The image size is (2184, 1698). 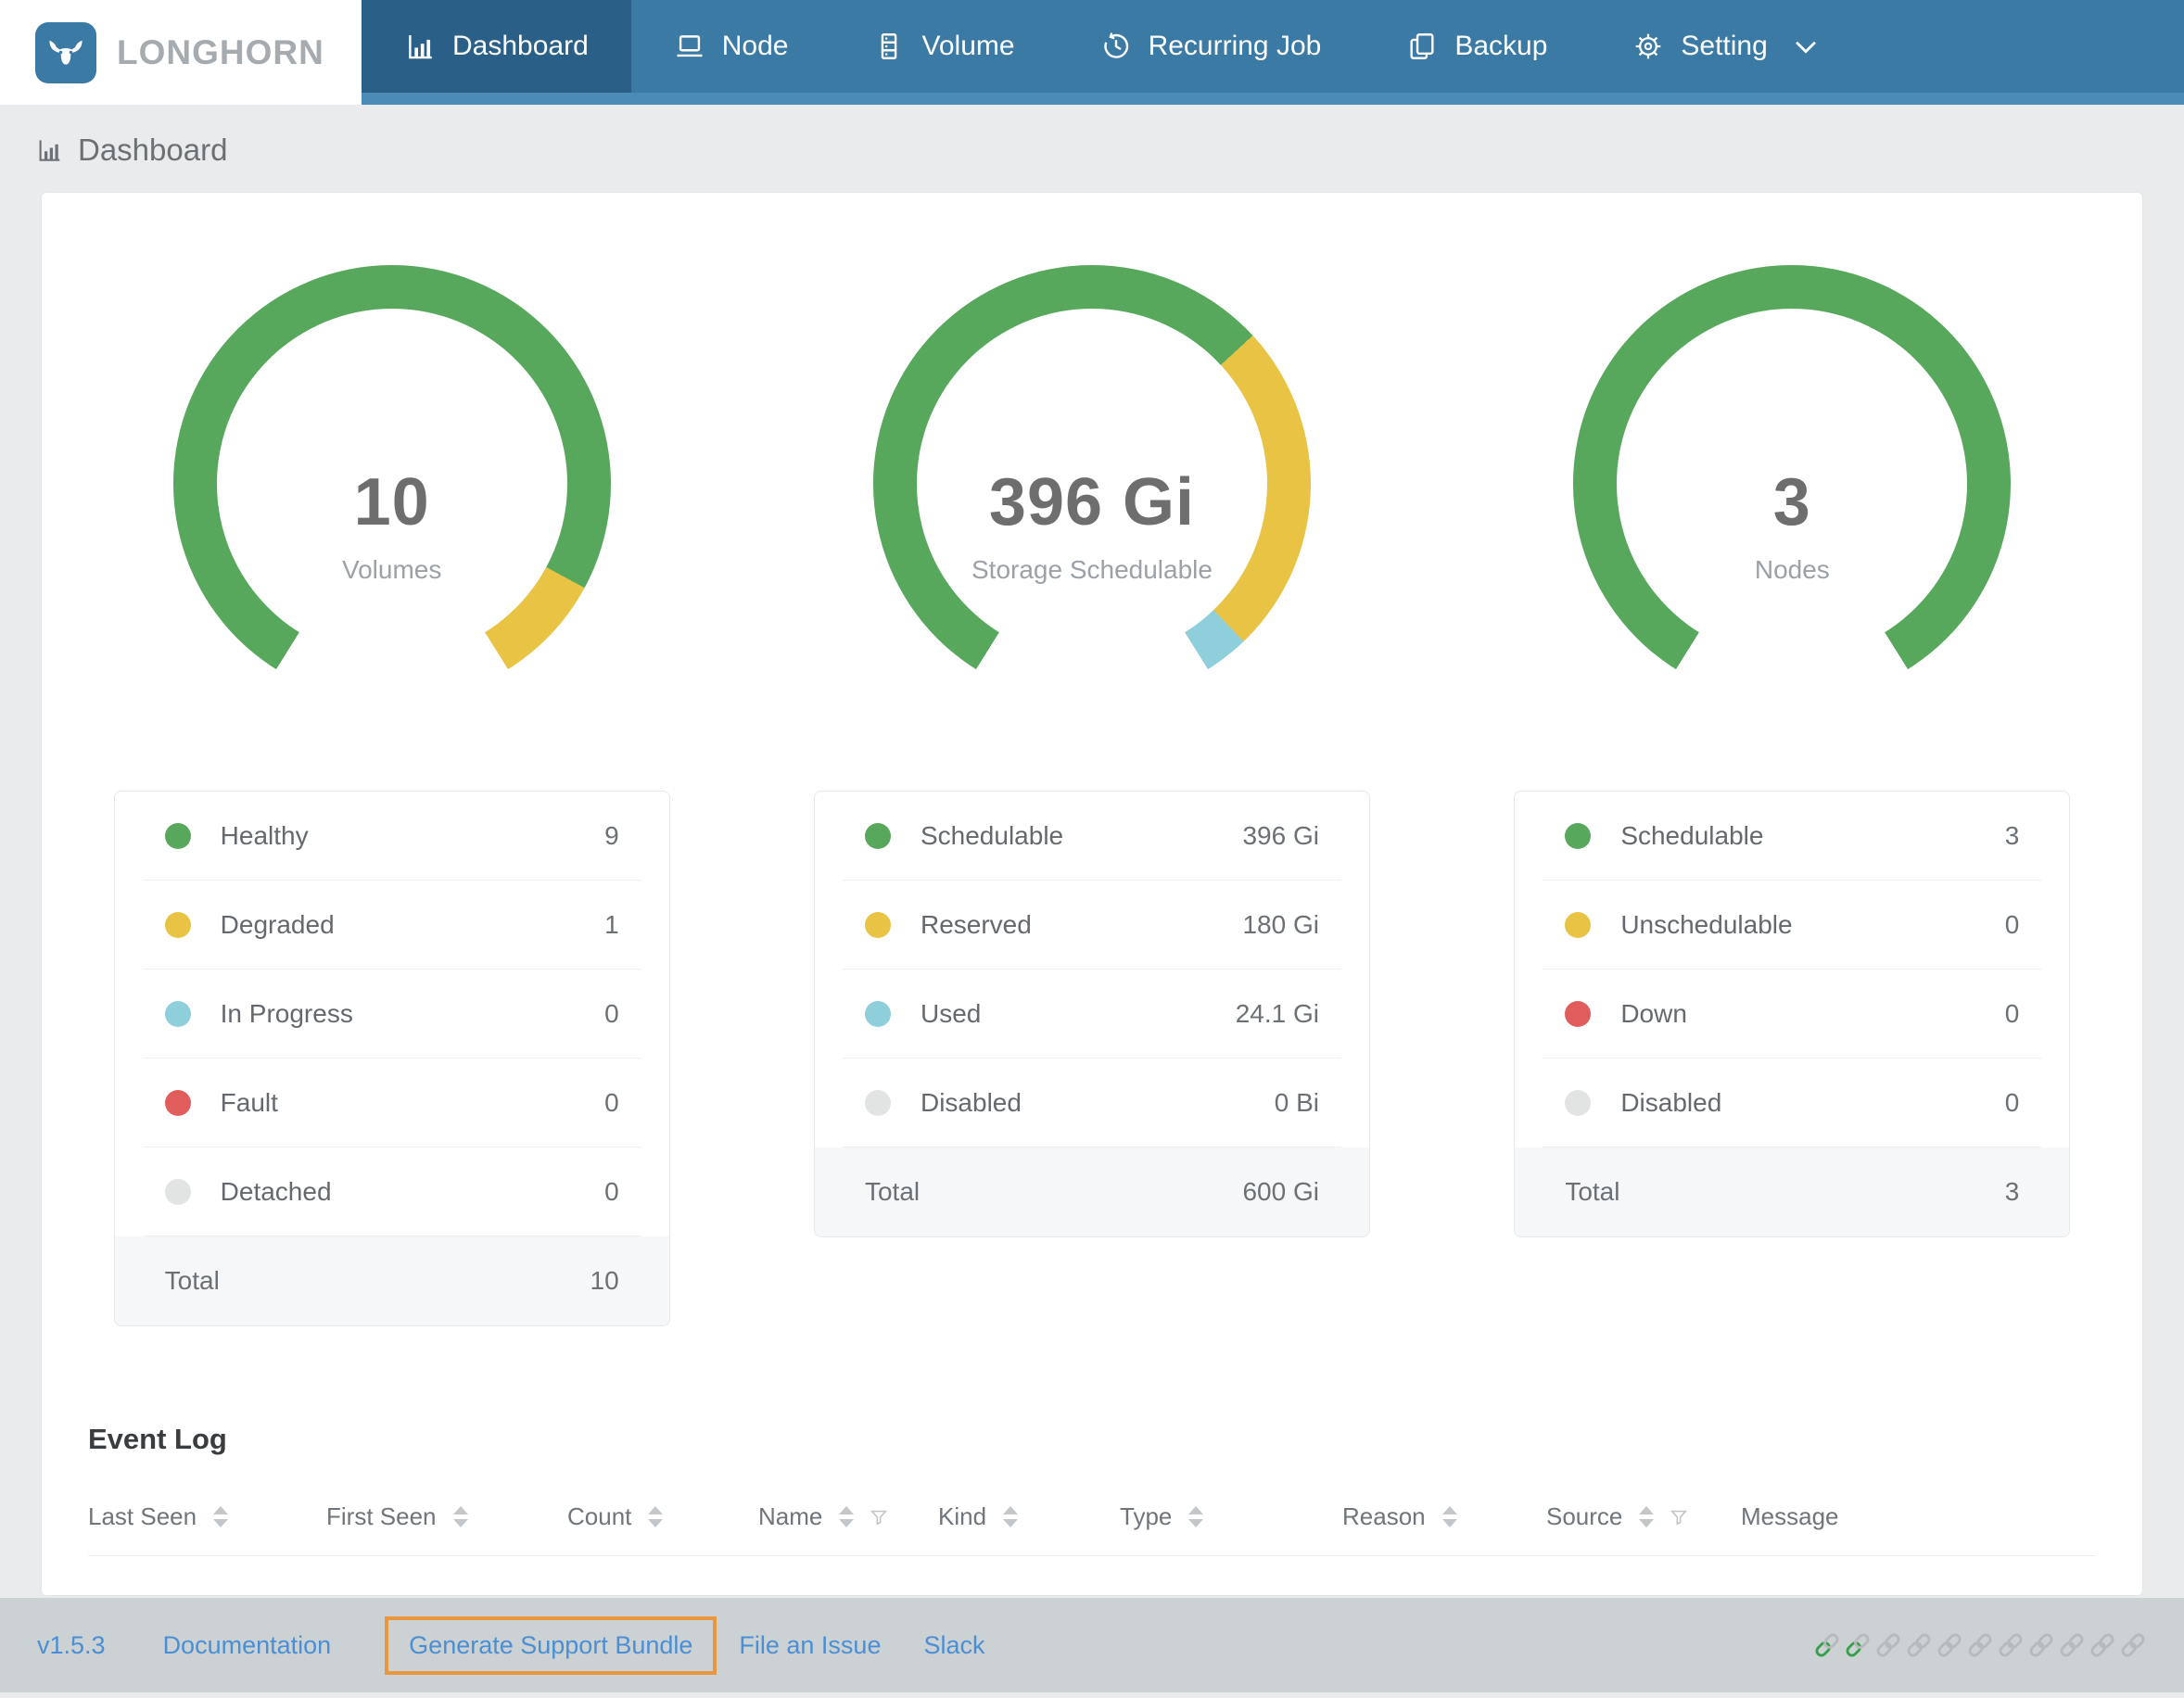 I want to click on nav-tab-label: Backup, so click(x=1501, y=46).